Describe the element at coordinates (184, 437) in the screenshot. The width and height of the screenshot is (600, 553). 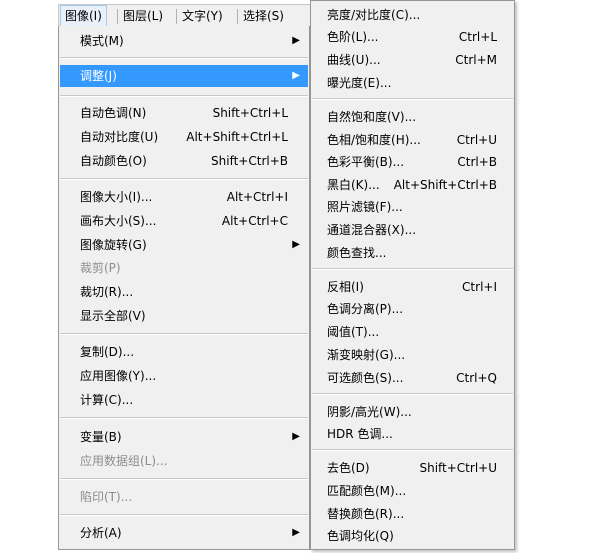
I see `menu-item-variables: 变量(B) ▶` at that location.